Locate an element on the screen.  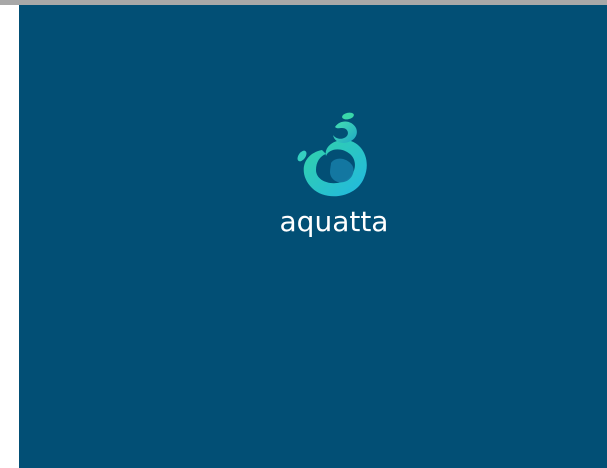
brand-wordmark: aquatta is located at coordinates (334, 221).